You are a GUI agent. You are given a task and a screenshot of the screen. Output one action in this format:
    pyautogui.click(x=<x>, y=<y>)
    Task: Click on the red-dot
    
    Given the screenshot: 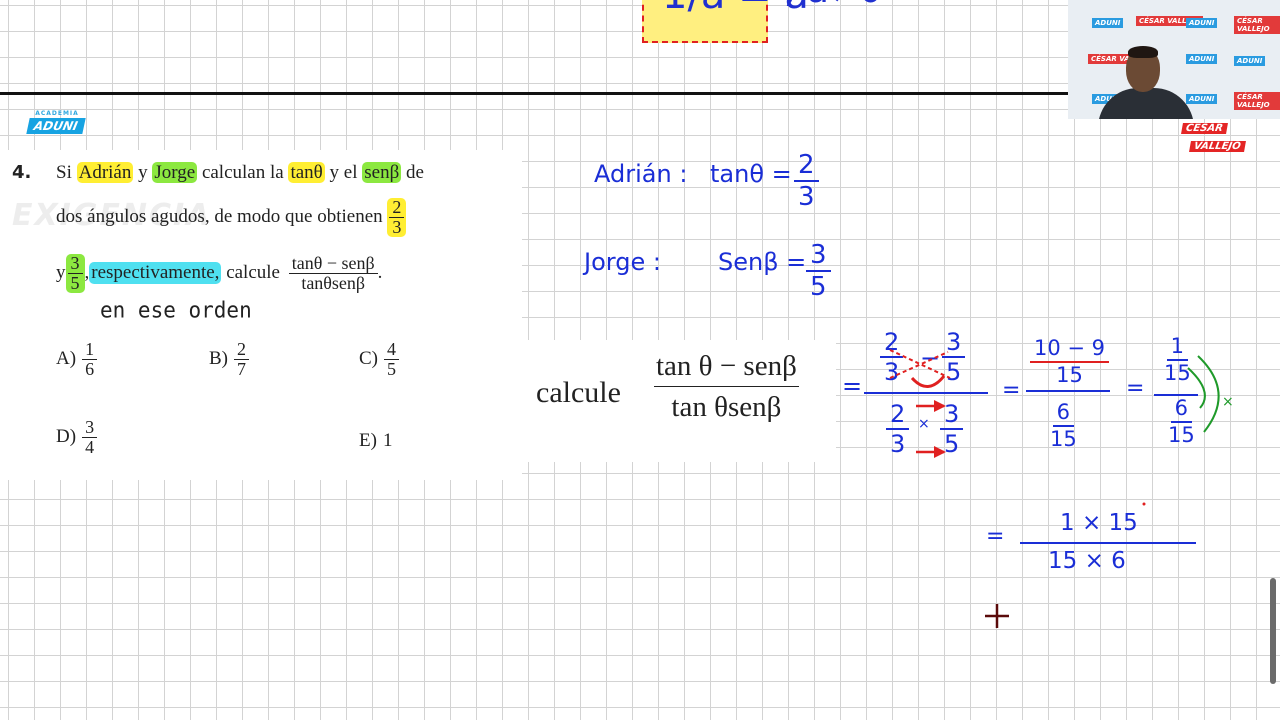 What is the action you would take?
    pyautogui.click(x=1144, y=504)
    